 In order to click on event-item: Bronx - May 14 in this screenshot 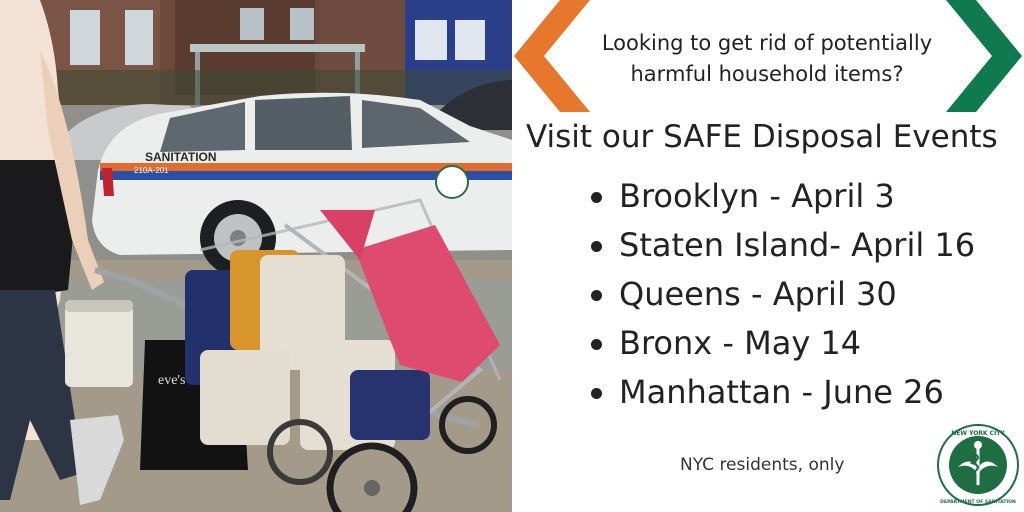, I will do `click(780, 343)`.